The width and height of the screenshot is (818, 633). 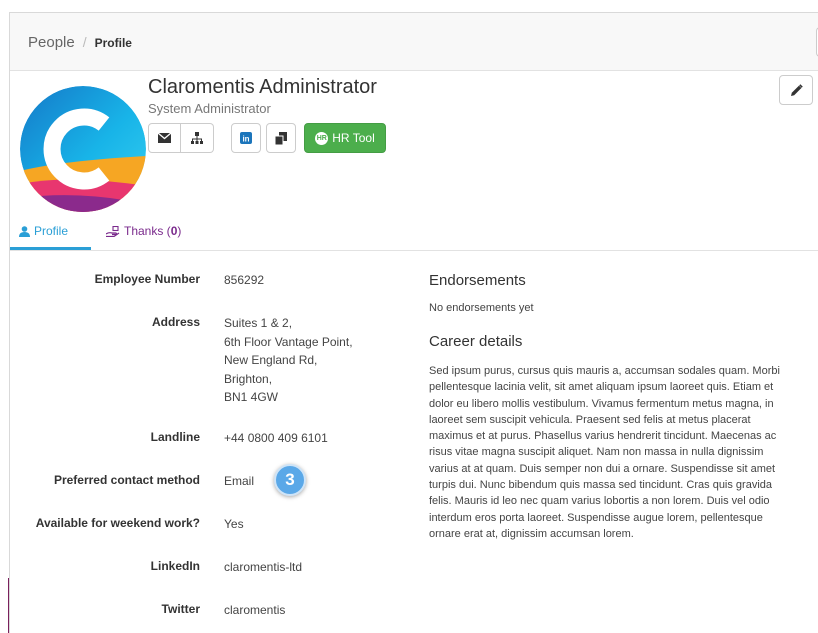 I want to click on profile-role: System Administrator, so click(x=209, y=108).